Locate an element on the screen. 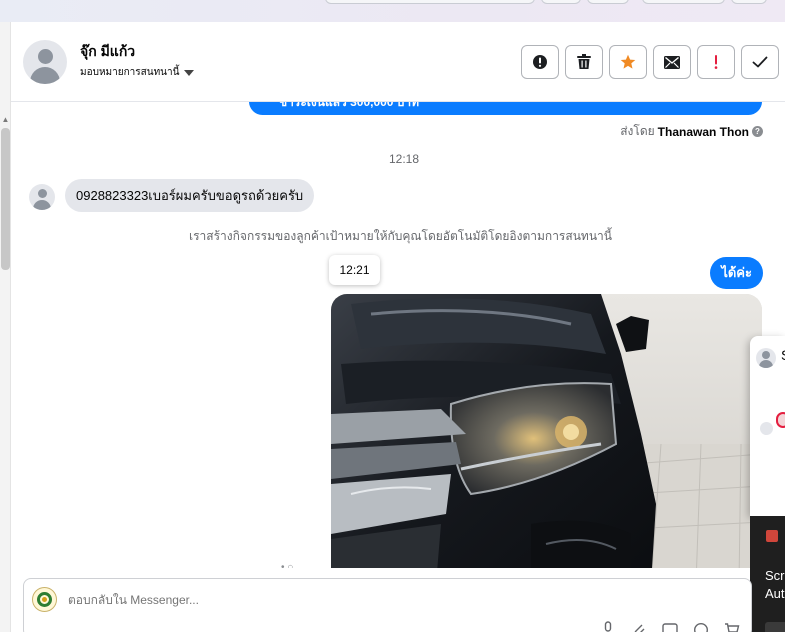  small-avatar is located at coordinates (766, 428).